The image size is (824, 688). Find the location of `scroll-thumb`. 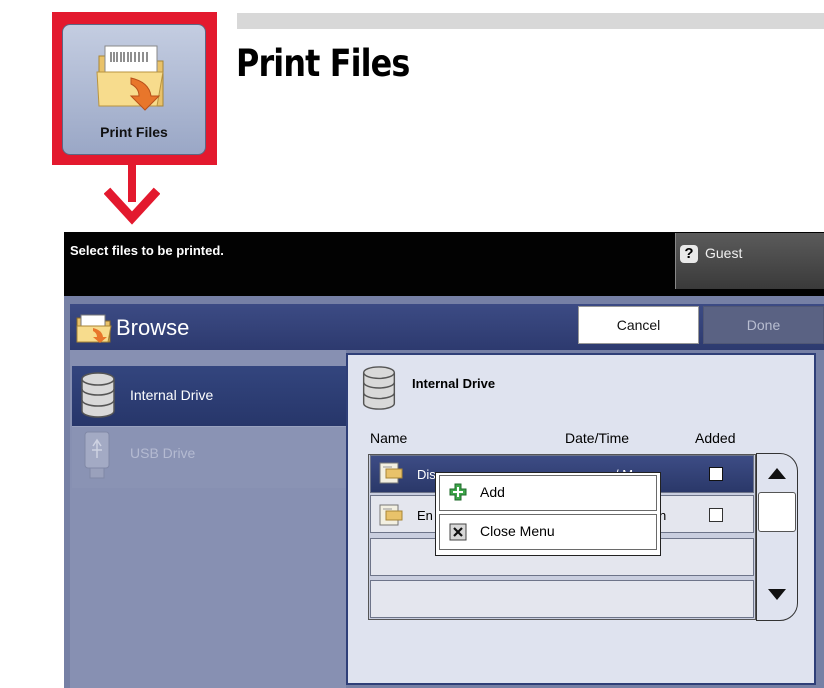

scroll-thumb is located at coordinates (777, 512).